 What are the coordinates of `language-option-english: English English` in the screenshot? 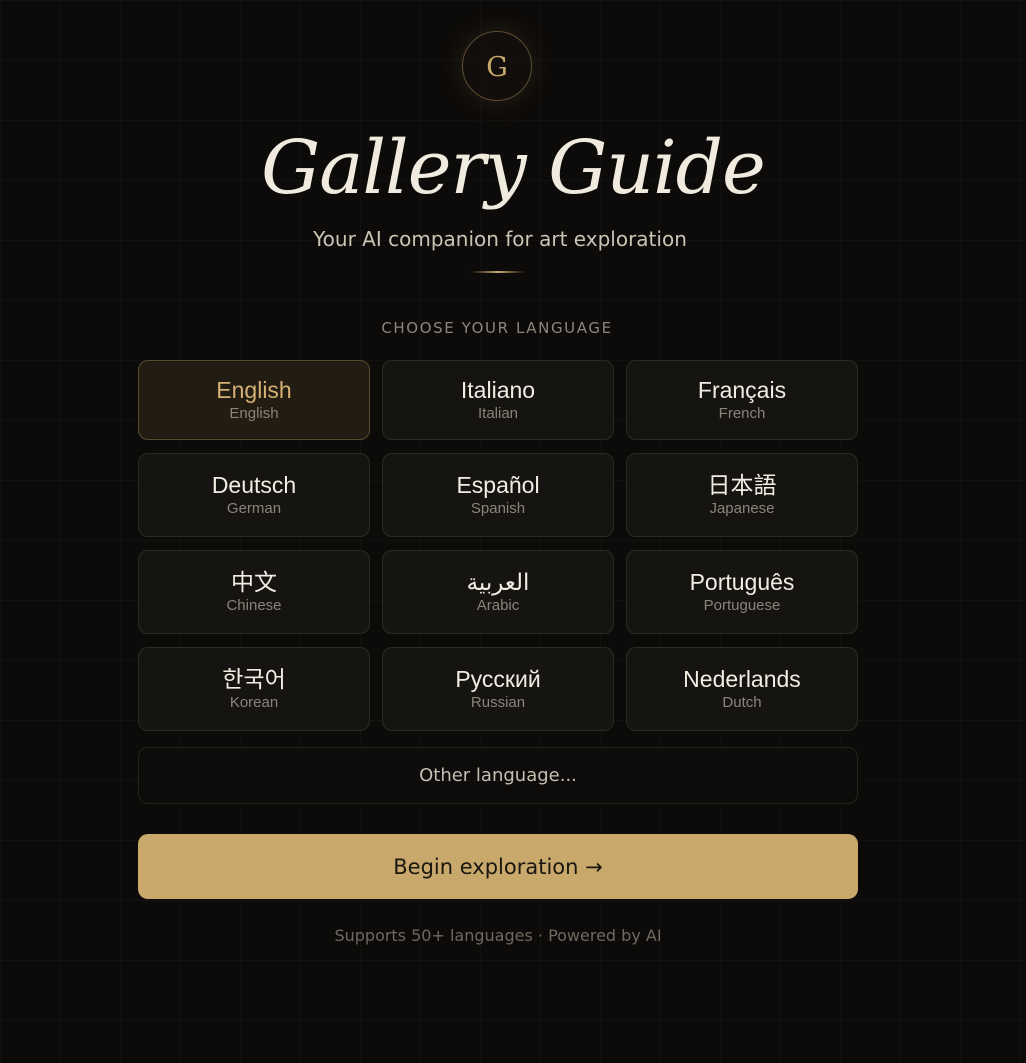 It's located at (254, 400).